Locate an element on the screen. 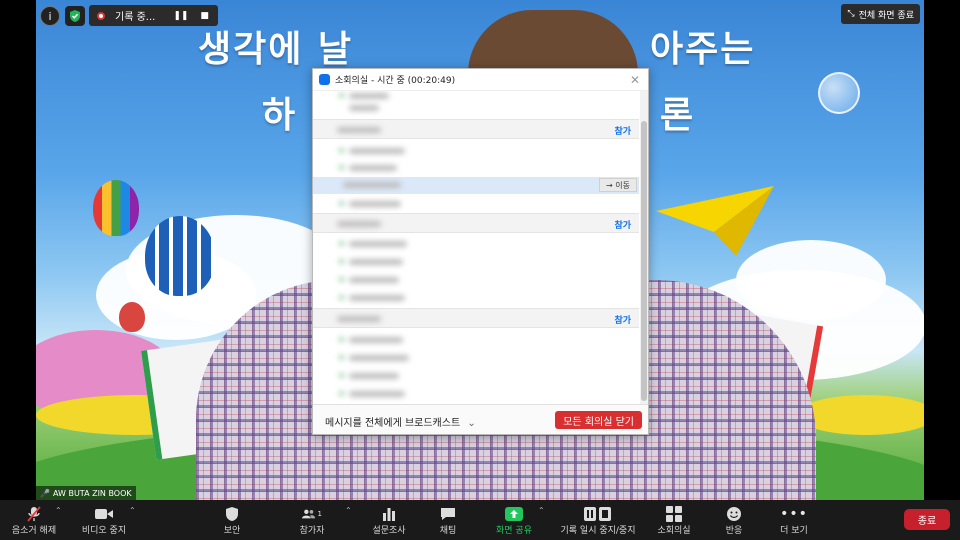  paper-plane is located at coordinates (715, 221).